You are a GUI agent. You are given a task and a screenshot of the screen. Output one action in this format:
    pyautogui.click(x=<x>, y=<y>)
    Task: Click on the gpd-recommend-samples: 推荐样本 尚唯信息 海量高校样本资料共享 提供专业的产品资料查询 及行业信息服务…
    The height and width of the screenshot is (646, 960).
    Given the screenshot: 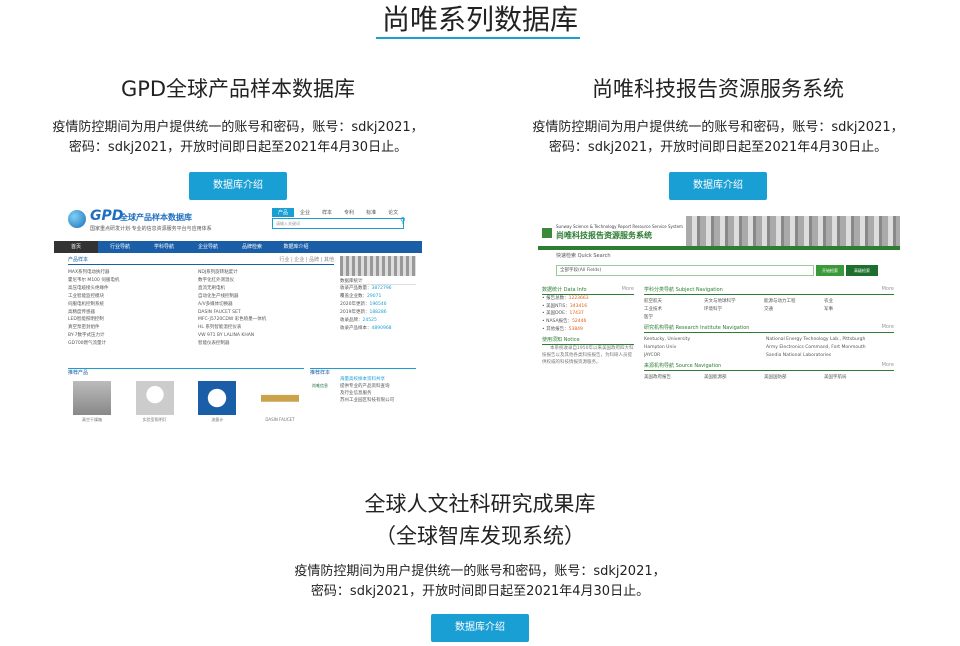 What is the action you would take?
    pyautogui.click(x=363, y=396)
    